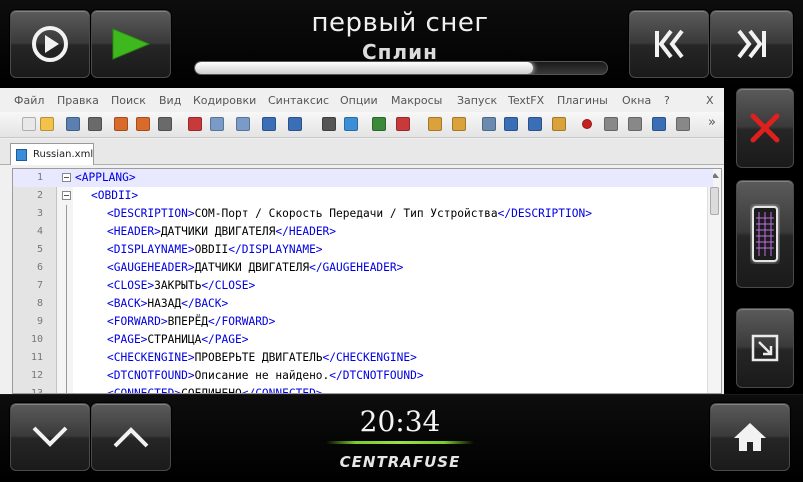 The width and height of the screenshot is (803, 482). Describe the element at coordinates (39, 303) in the screenshot. I see `line-number: 8` at that location.